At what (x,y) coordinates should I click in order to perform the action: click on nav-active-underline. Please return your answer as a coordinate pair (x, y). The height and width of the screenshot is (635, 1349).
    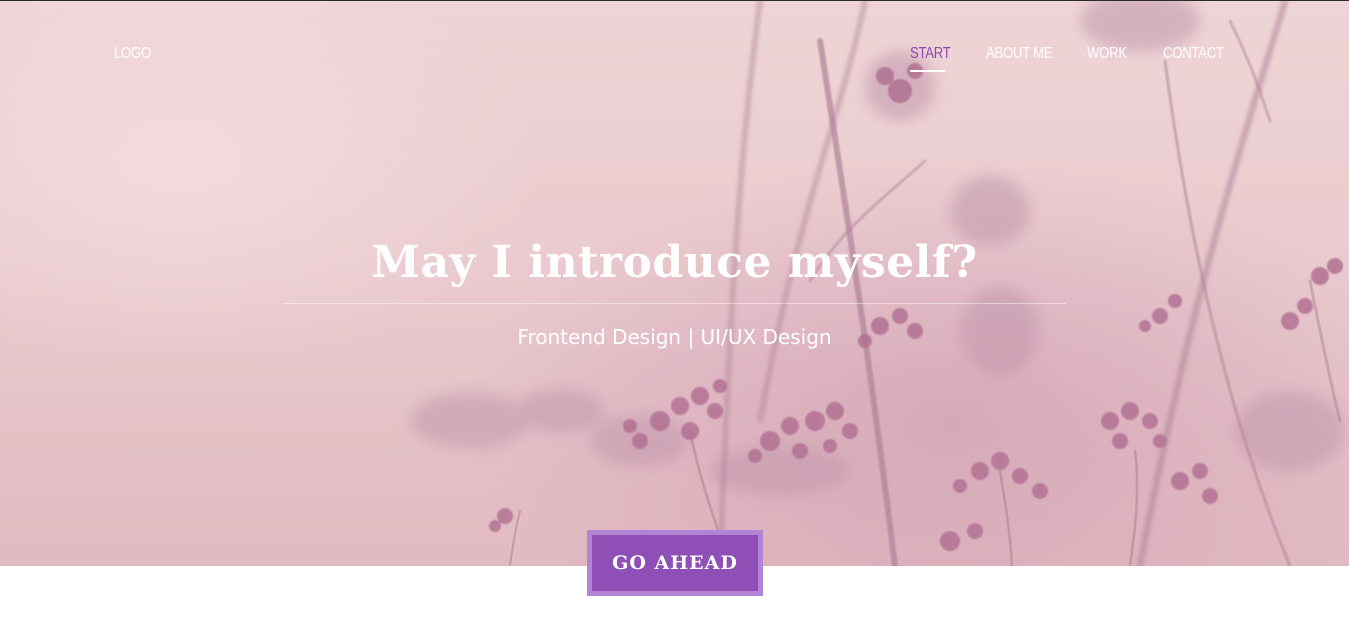
    Looking at the image, I should click on (927, 71).